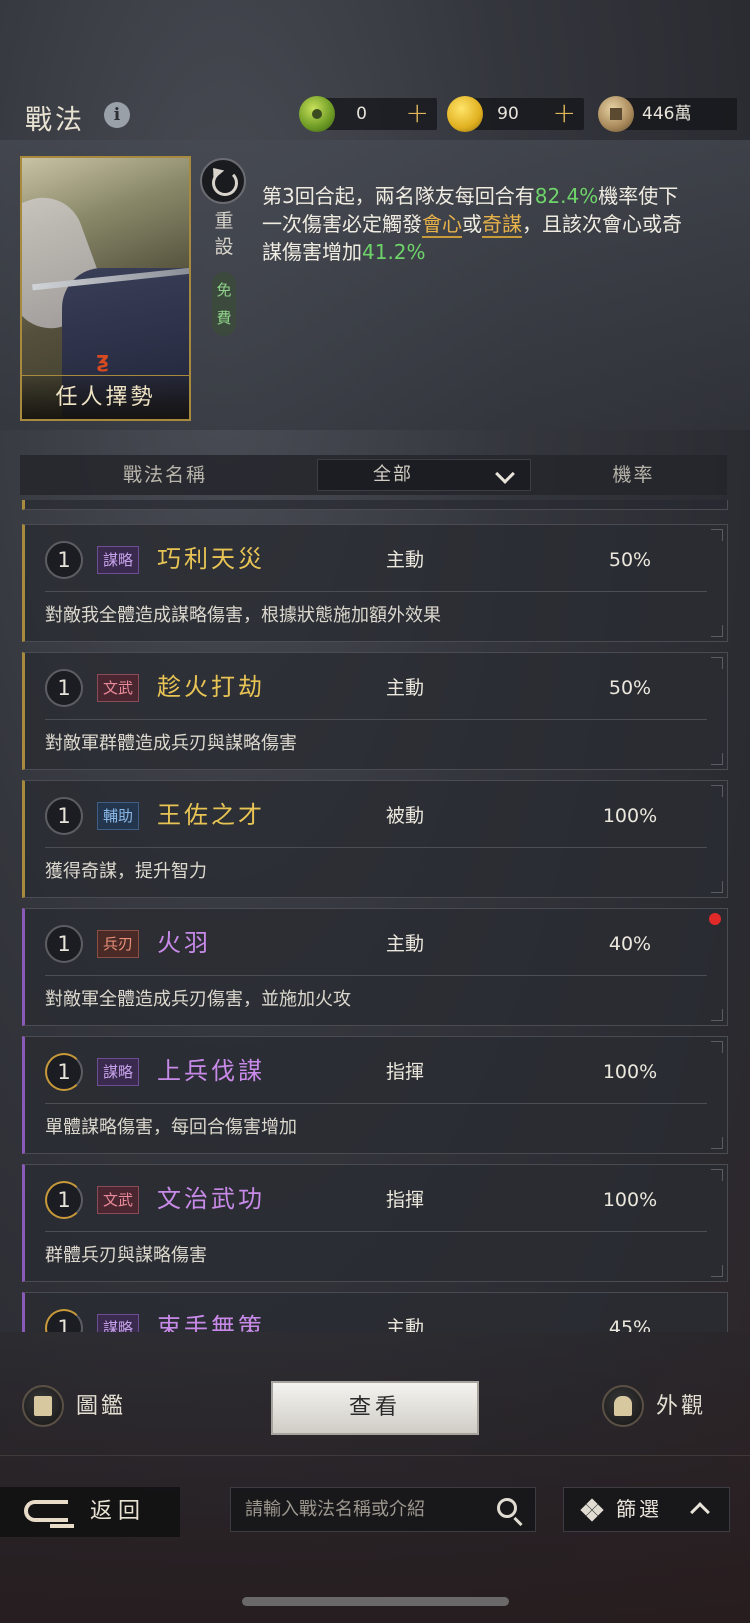 The image size is (750, 1623). I want to click on new-indicator-dot, so click(715, 919).